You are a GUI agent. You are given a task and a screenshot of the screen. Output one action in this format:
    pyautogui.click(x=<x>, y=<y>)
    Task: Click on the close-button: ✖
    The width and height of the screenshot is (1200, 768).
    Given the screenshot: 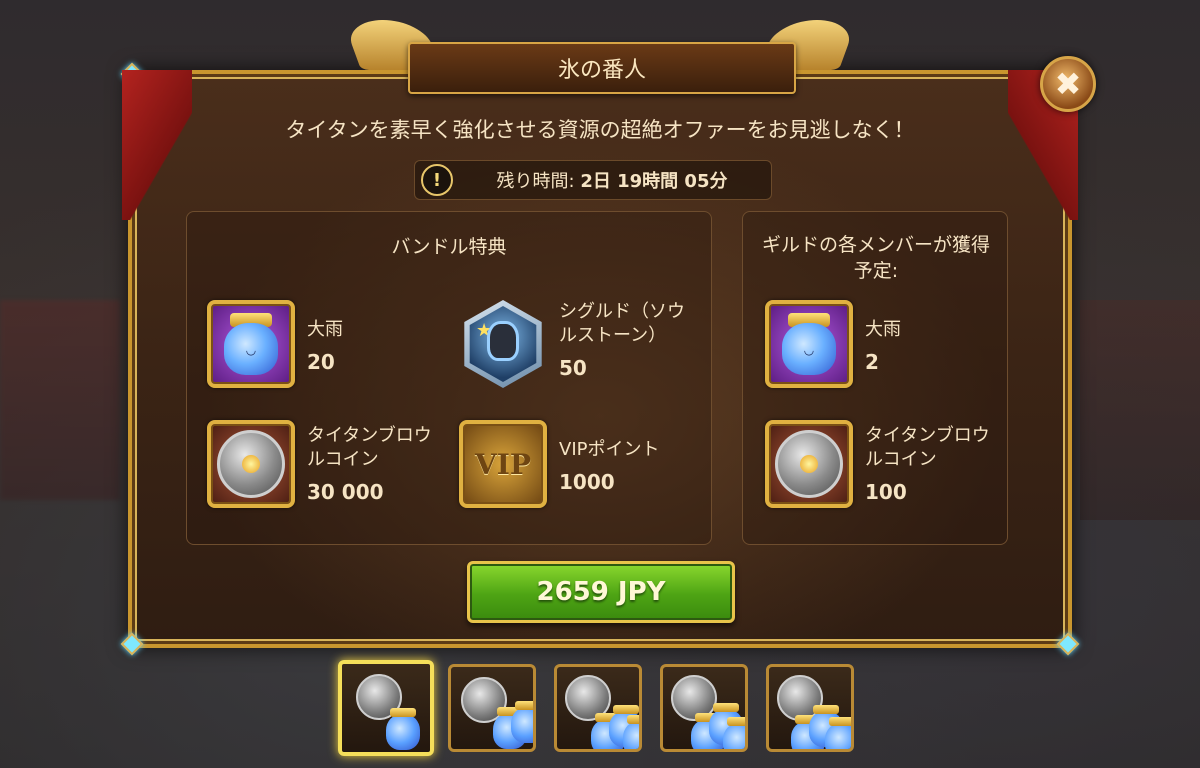 What is the action you would take?
    pyautogui.click(x=1068, y=84)
    